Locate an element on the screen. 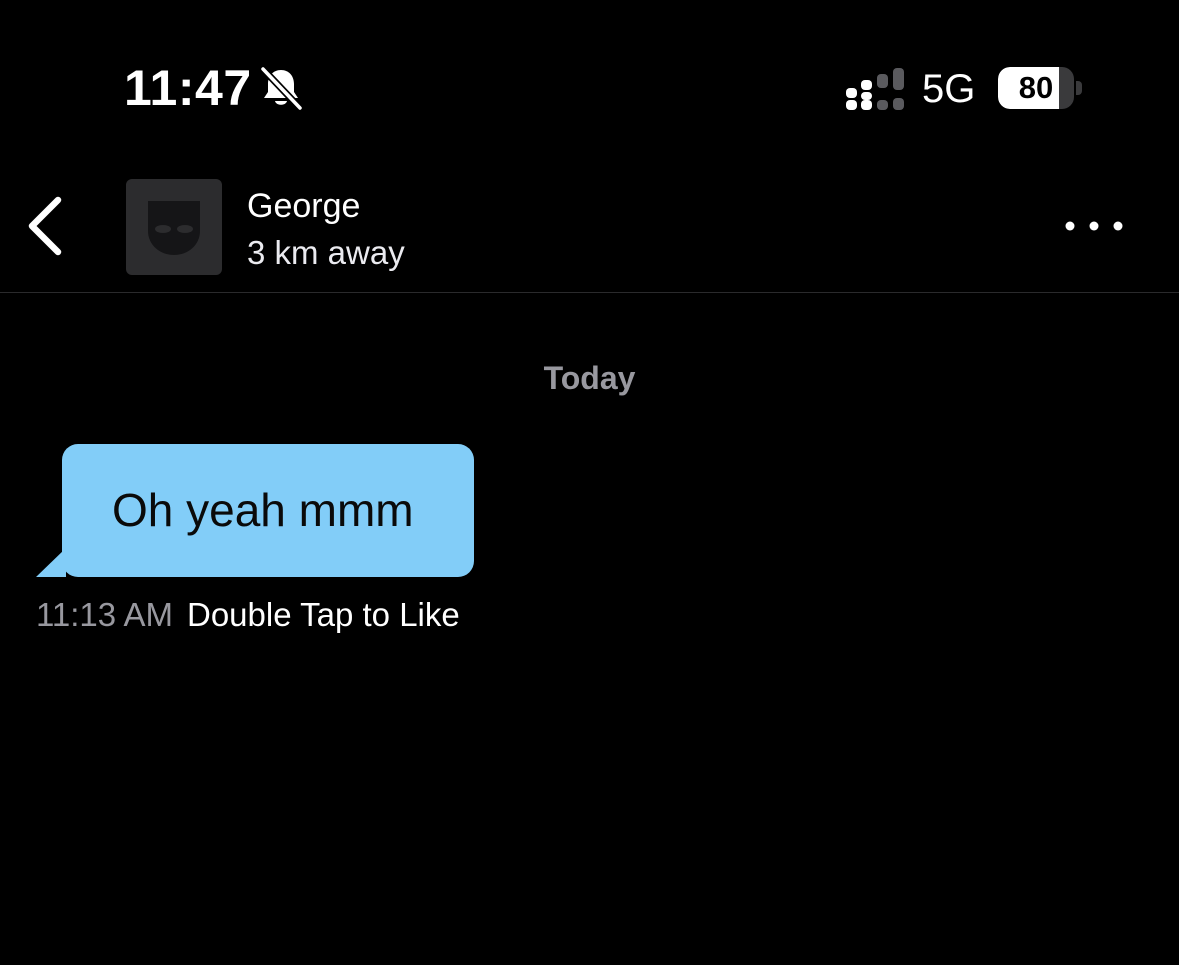 The width and height of the screenshot is (1179, 965). header-divider is located at coordinates (589, 292).